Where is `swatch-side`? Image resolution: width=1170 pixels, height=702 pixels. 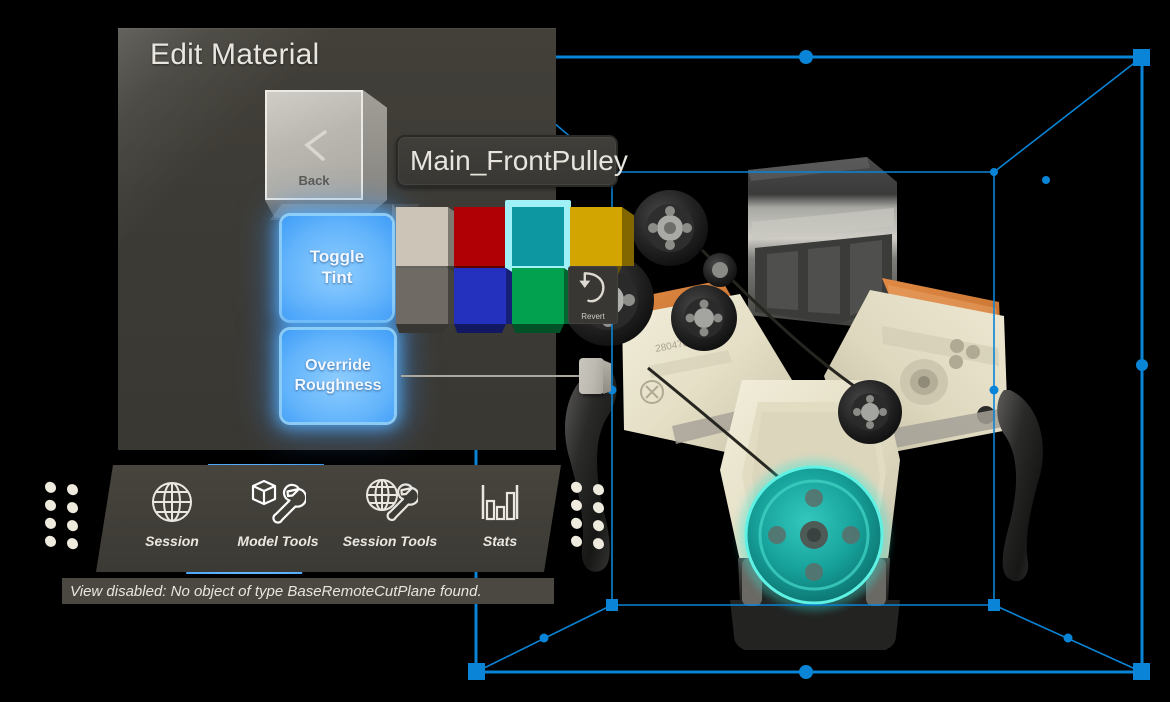 swatch-side is located at coordinates (628, 236).